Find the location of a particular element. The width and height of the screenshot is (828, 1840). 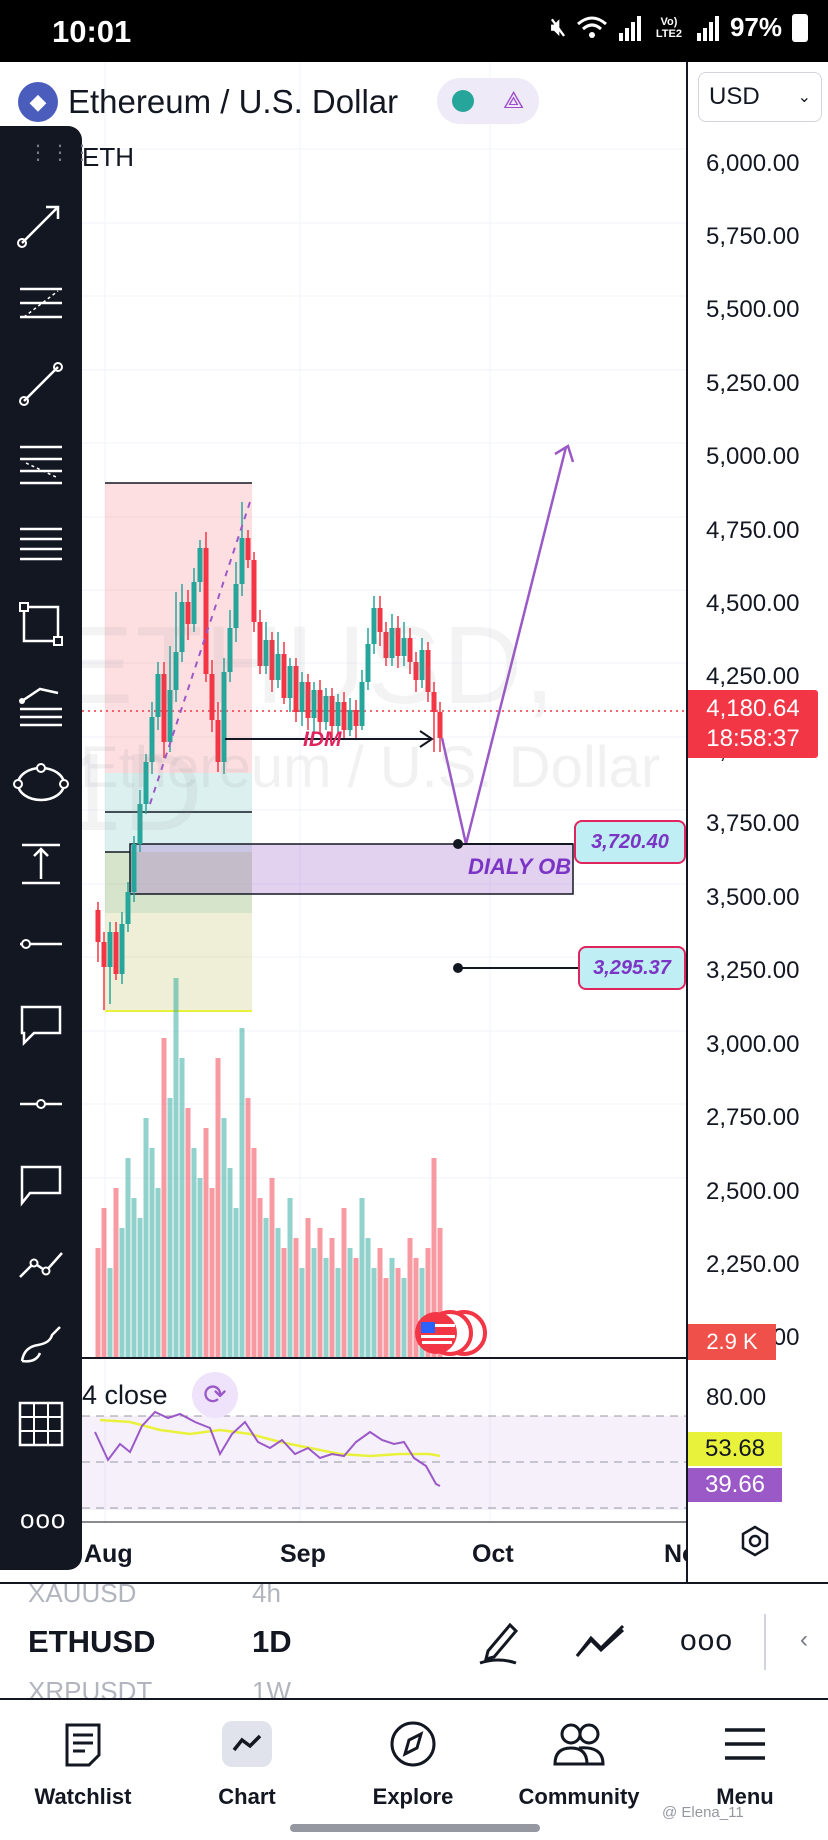

price-tick: 5,500.00 is located at coordinates (753, 309).